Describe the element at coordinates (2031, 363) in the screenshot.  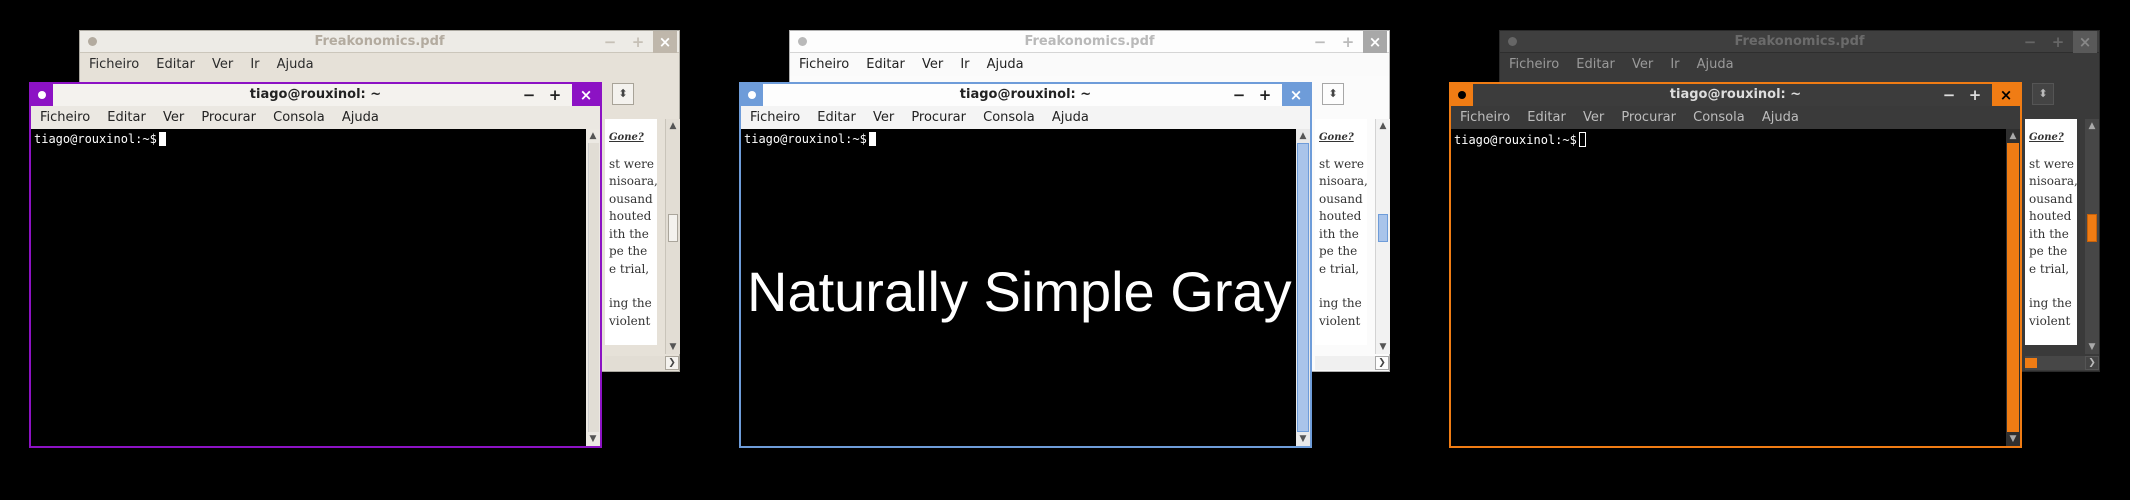
I see `pdf-hscroll-thumb` at that location.